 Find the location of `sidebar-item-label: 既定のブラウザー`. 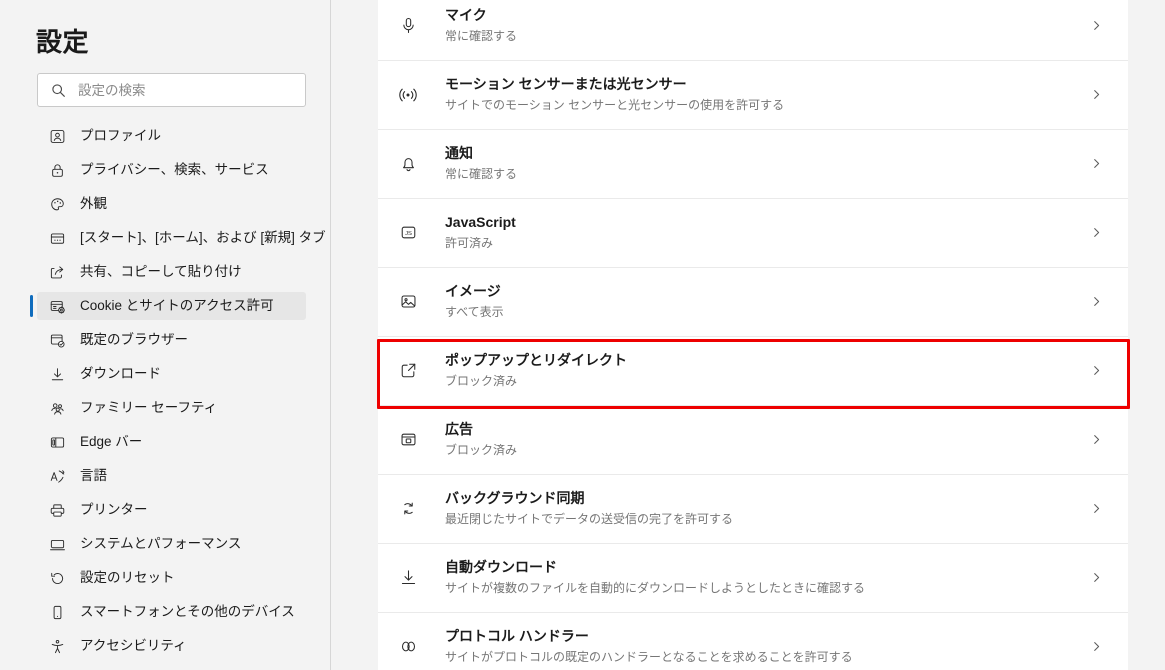

sidebar-item-label: 既定のブラウザー is located at coordinates (134, 340).